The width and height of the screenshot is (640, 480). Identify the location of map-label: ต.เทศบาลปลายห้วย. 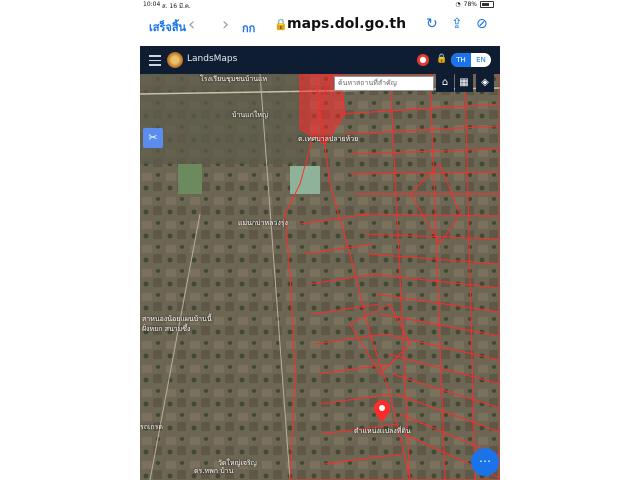
(328, 139).